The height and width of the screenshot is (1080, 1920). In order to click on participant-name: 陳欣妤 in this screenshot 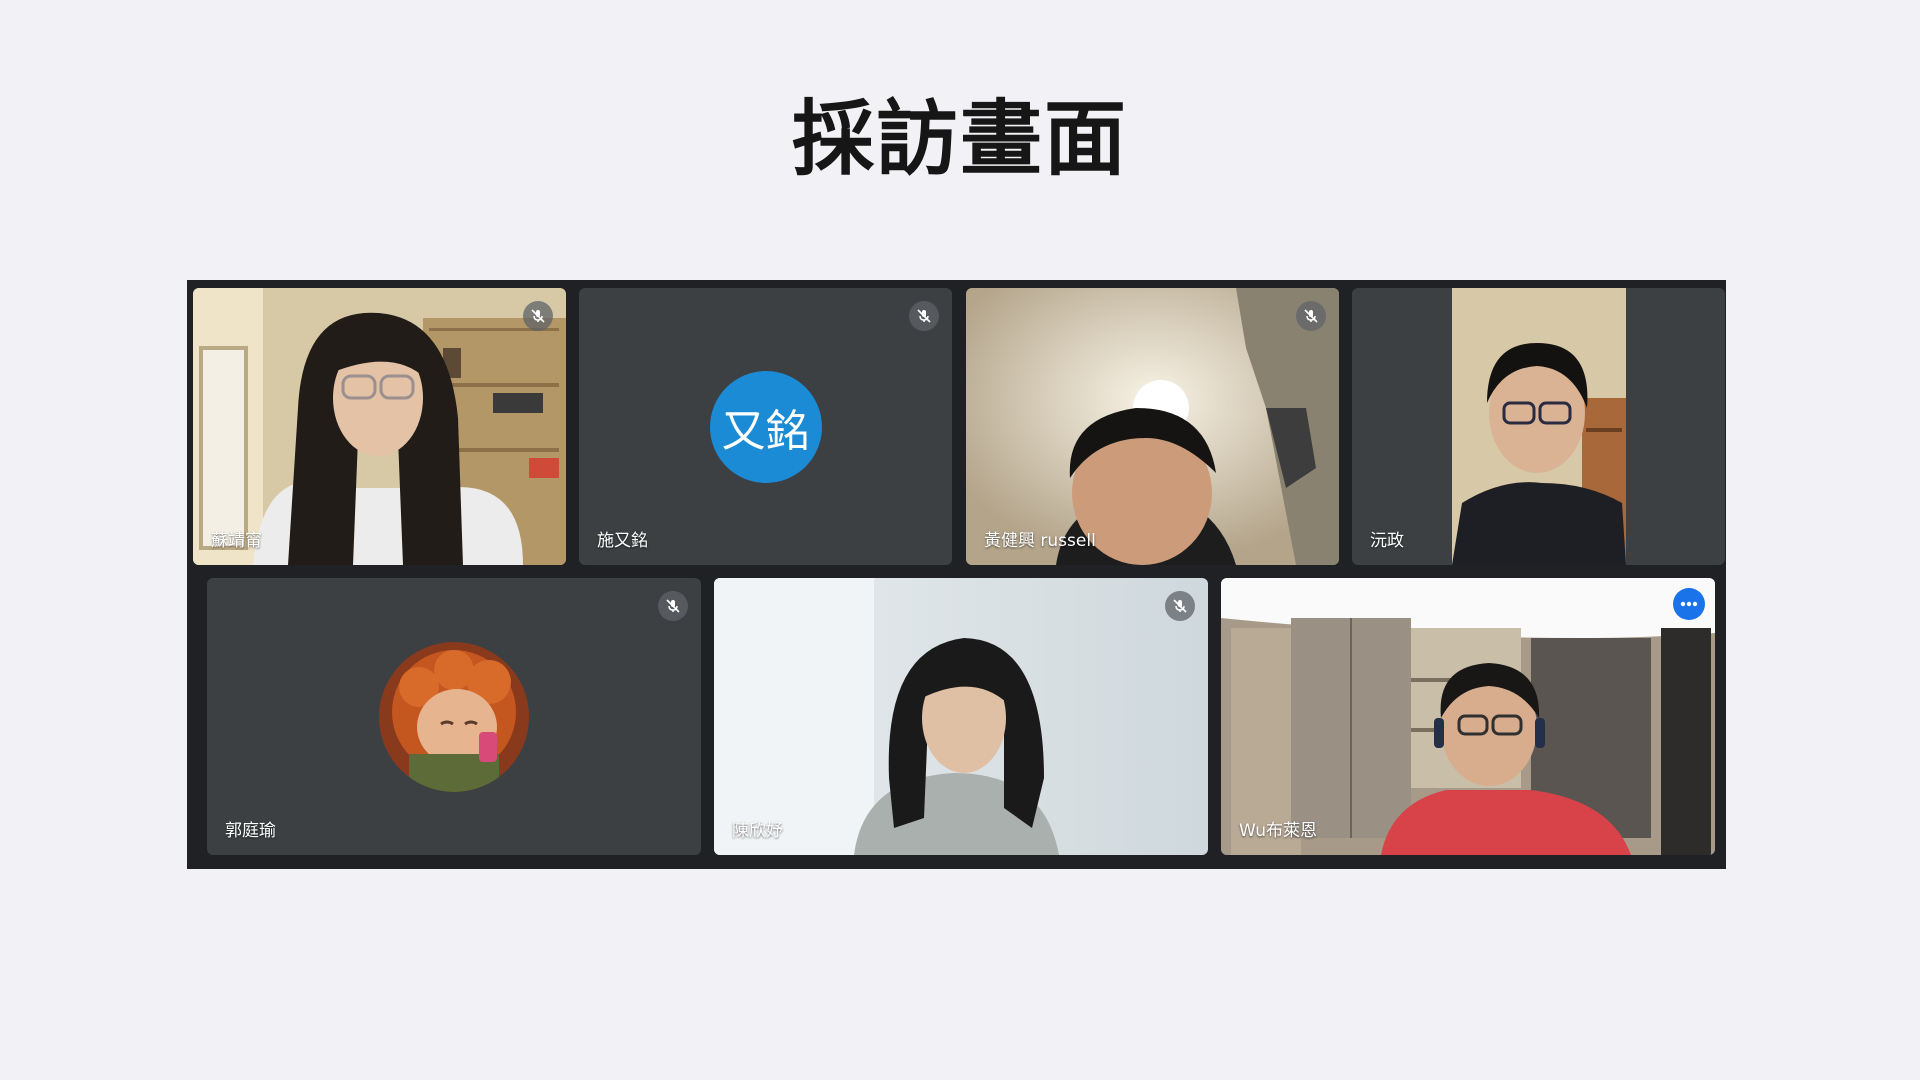, I will do `click(757, 831)`.